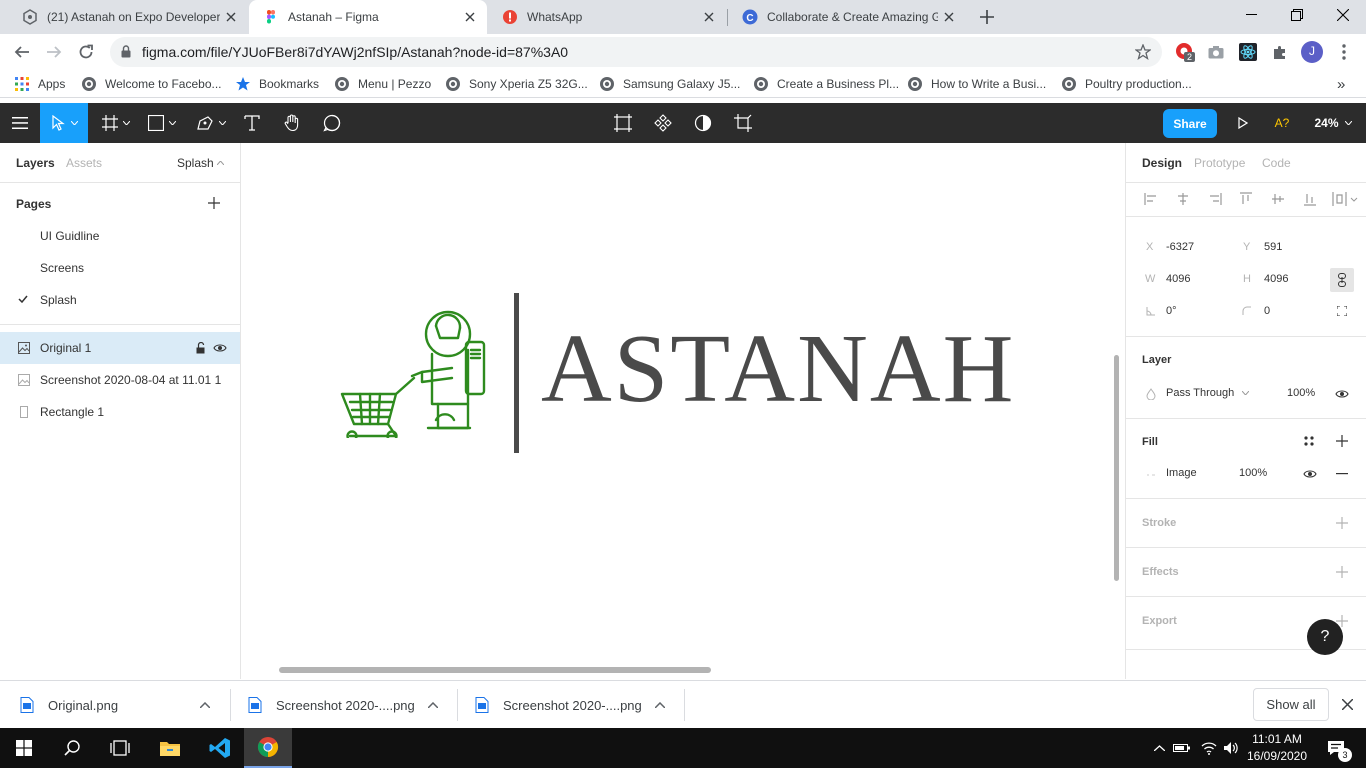 This screenshot has width=1366, height=768. What do you see at coordinates (214, 203) in the screenshot?
I see `add-page-icon` at bounding box center [214, 203].